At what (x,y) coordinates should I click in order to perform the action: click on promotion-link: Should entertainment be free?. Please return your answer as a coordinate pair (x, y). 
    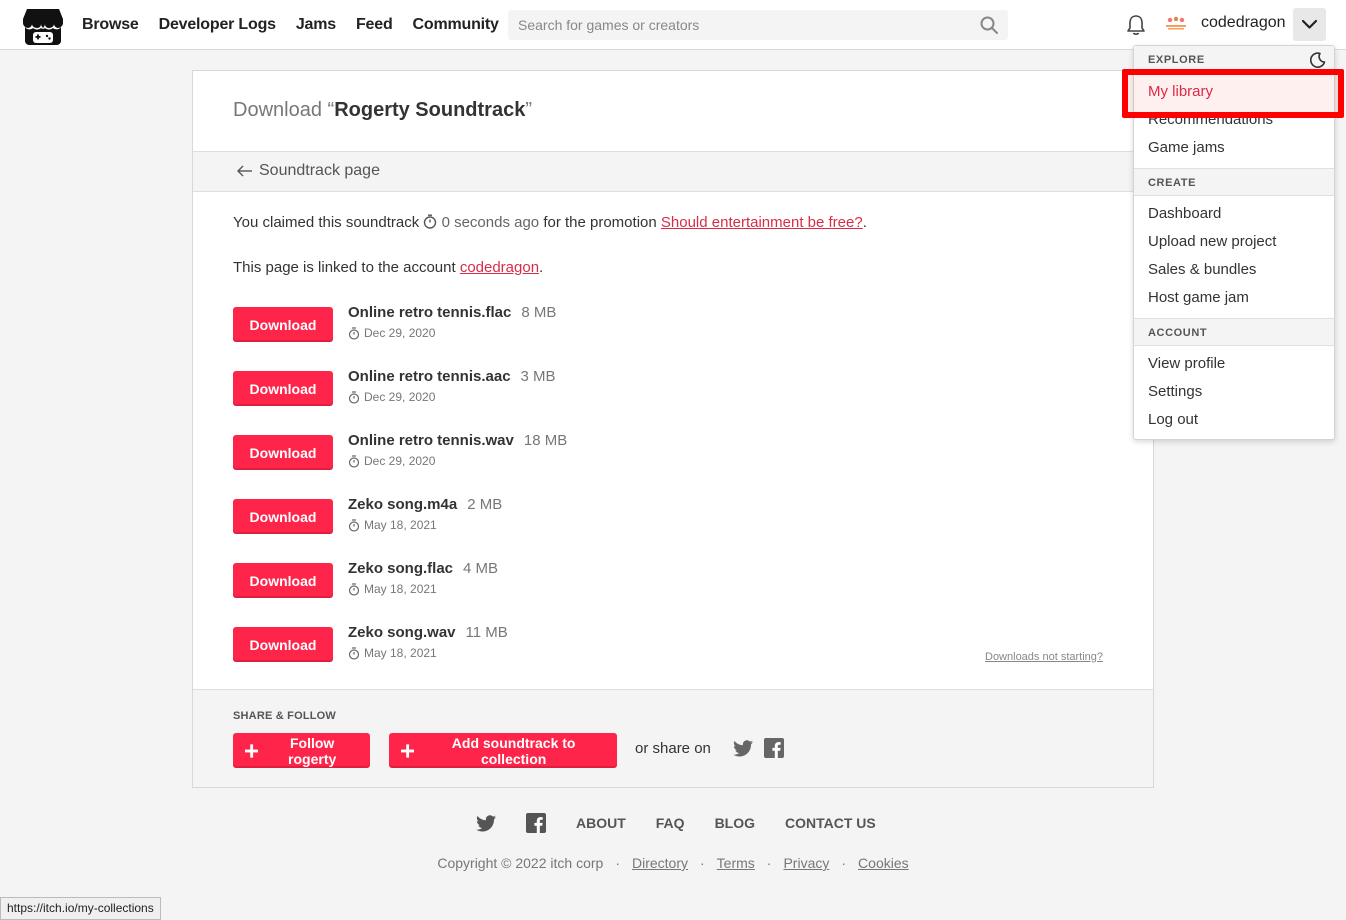
    Looking at the image, I should click on (762, 222).